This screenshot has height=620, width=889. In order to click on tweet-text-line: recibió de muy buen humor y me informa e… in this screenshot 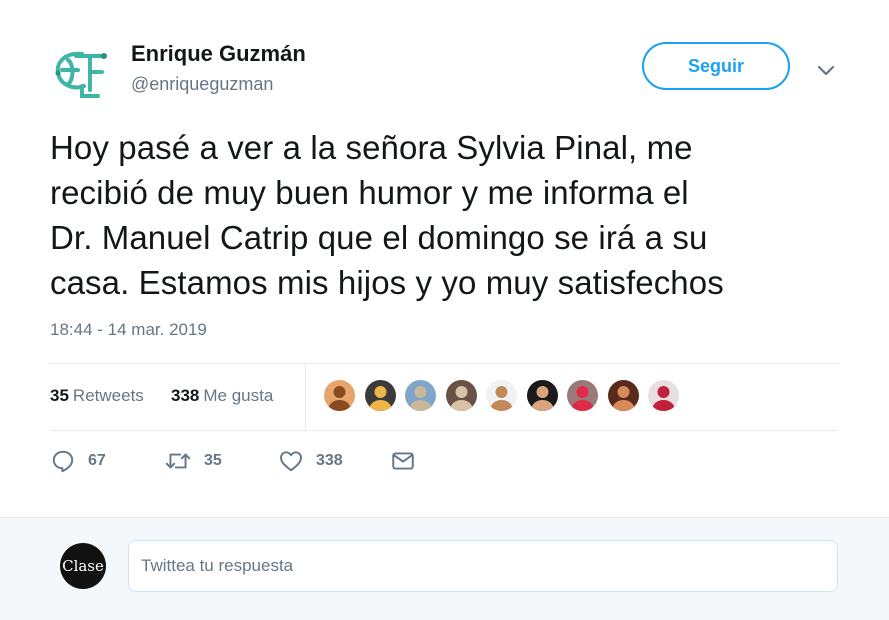, I will do `click(369, 192)`.